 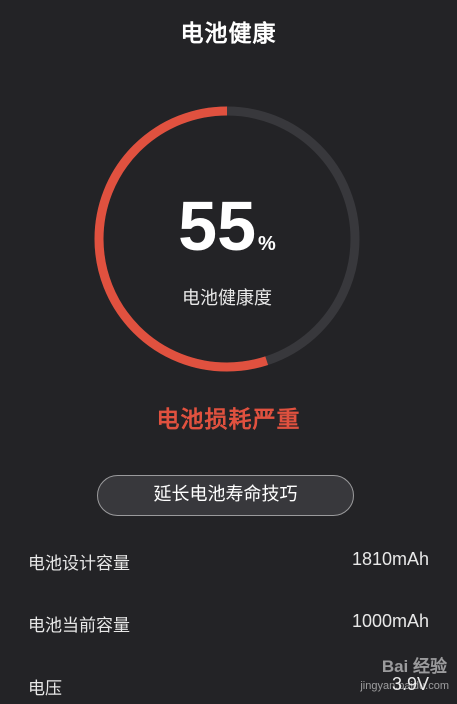 What do you see at coordinates (414, 666) in the screenshot?
I see `watermark-logo-text: Bai 经验` at bounding box center [414, 666].